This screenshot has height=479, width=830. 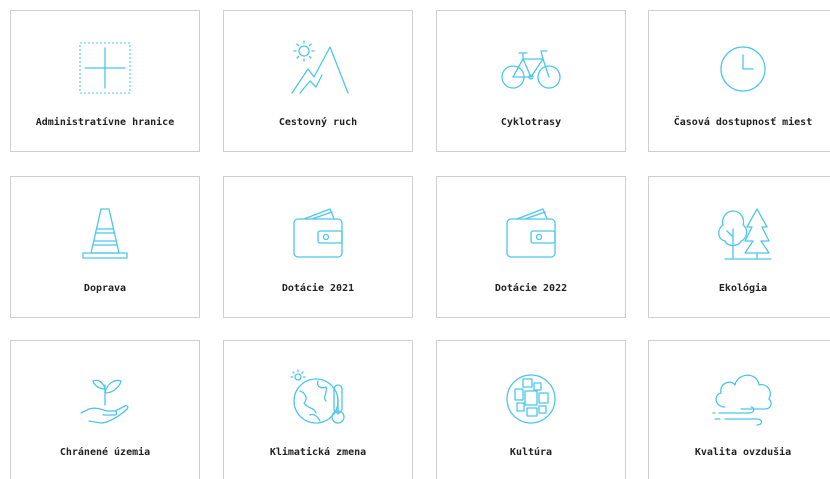 What do you see at coordinates (531, 288) in the screenshot?
I see `tile-label: Dotácie 2022` at bounding box center [531, 288].